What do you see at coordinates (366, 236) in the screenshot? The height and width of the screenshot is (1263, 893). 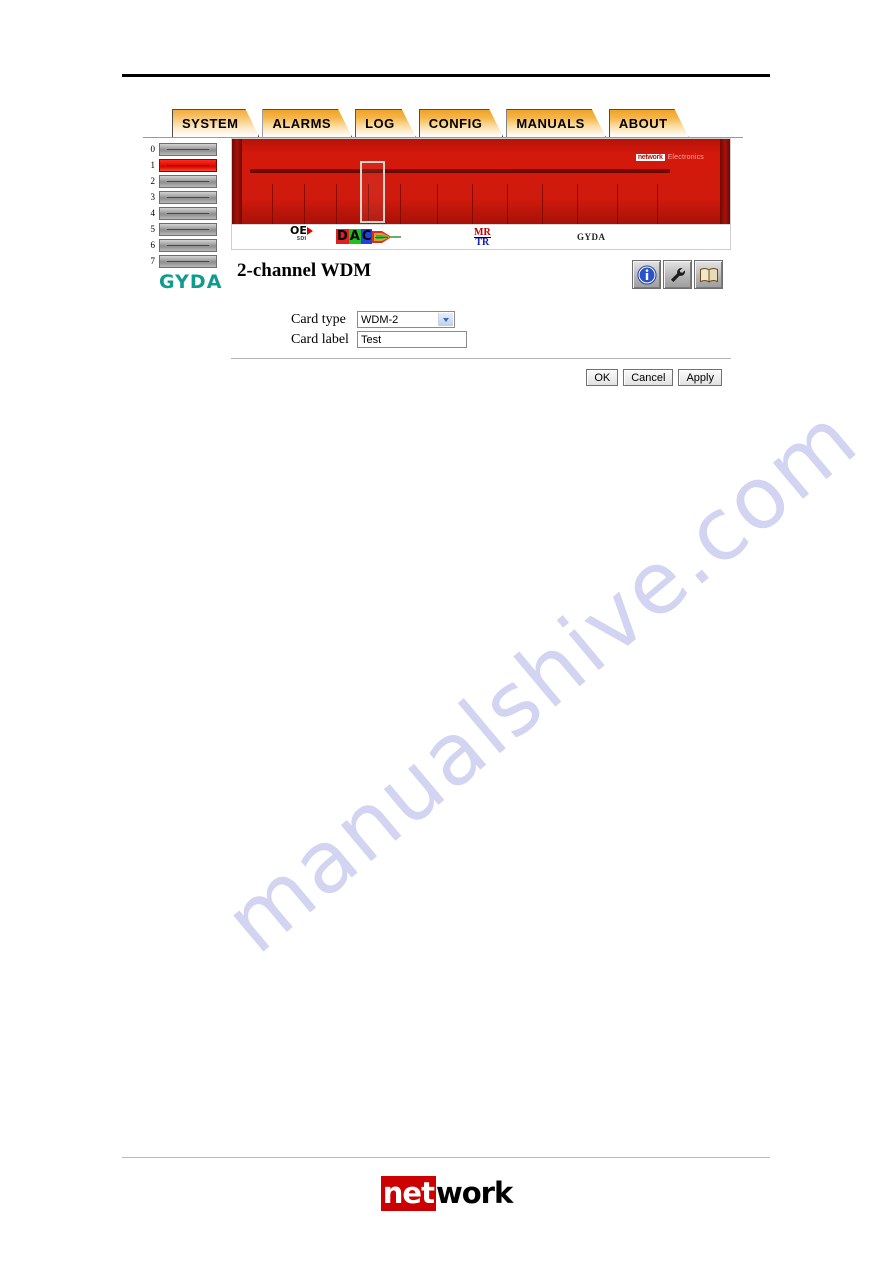 I see `dac-icon-c: C` at bounding box center [366, 236].